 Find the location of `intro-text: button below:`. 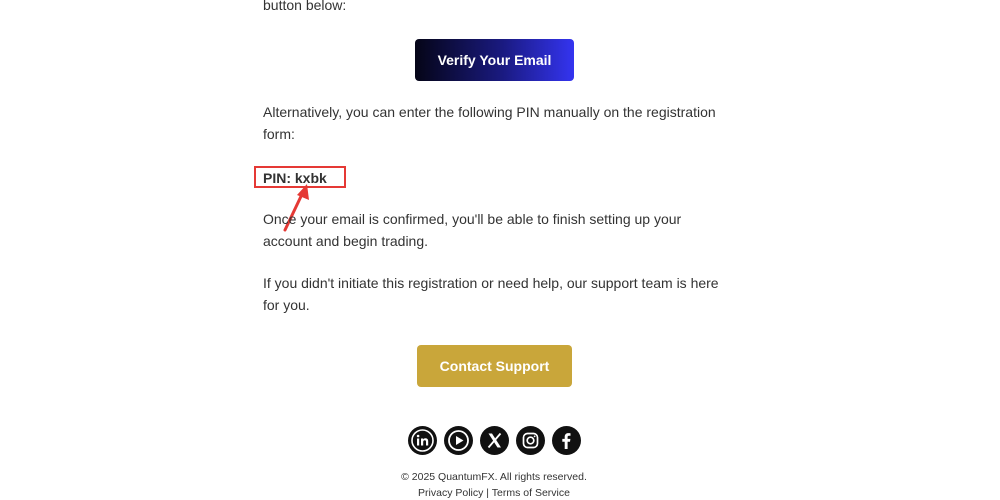

intro-text: button below: is located at coordinates (305, 6).